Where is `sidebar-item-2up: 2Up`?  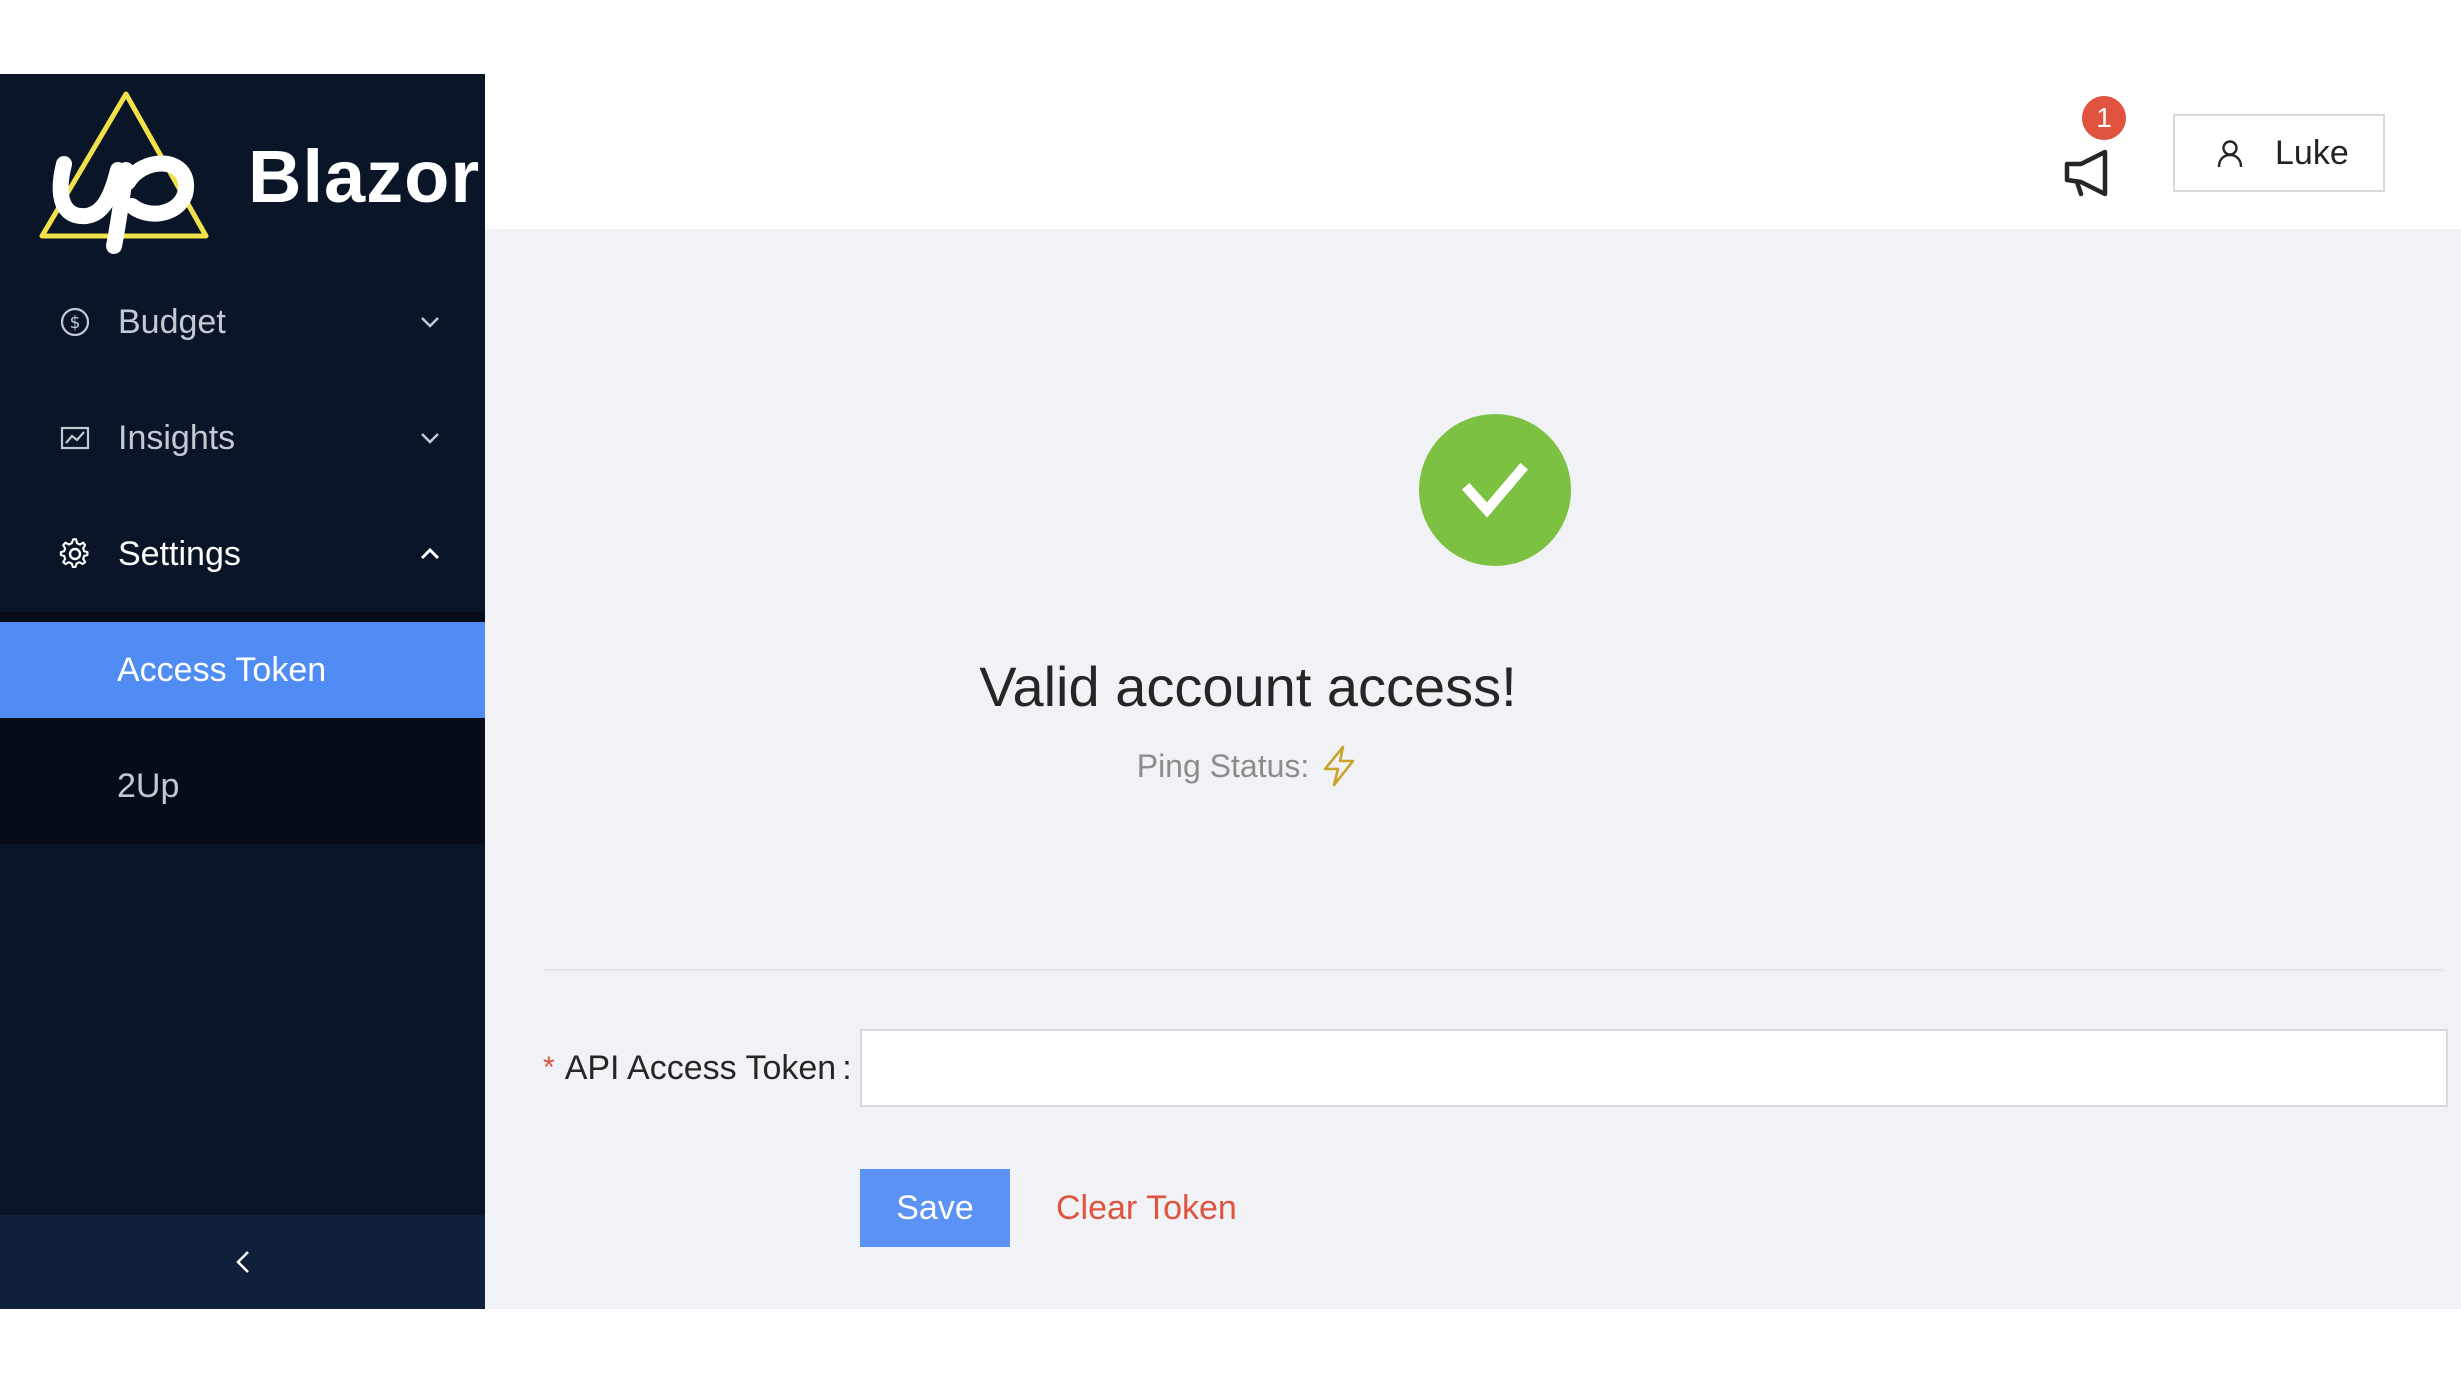
sidebar-item-2up: 2Up is located at coordinates (242, 786).